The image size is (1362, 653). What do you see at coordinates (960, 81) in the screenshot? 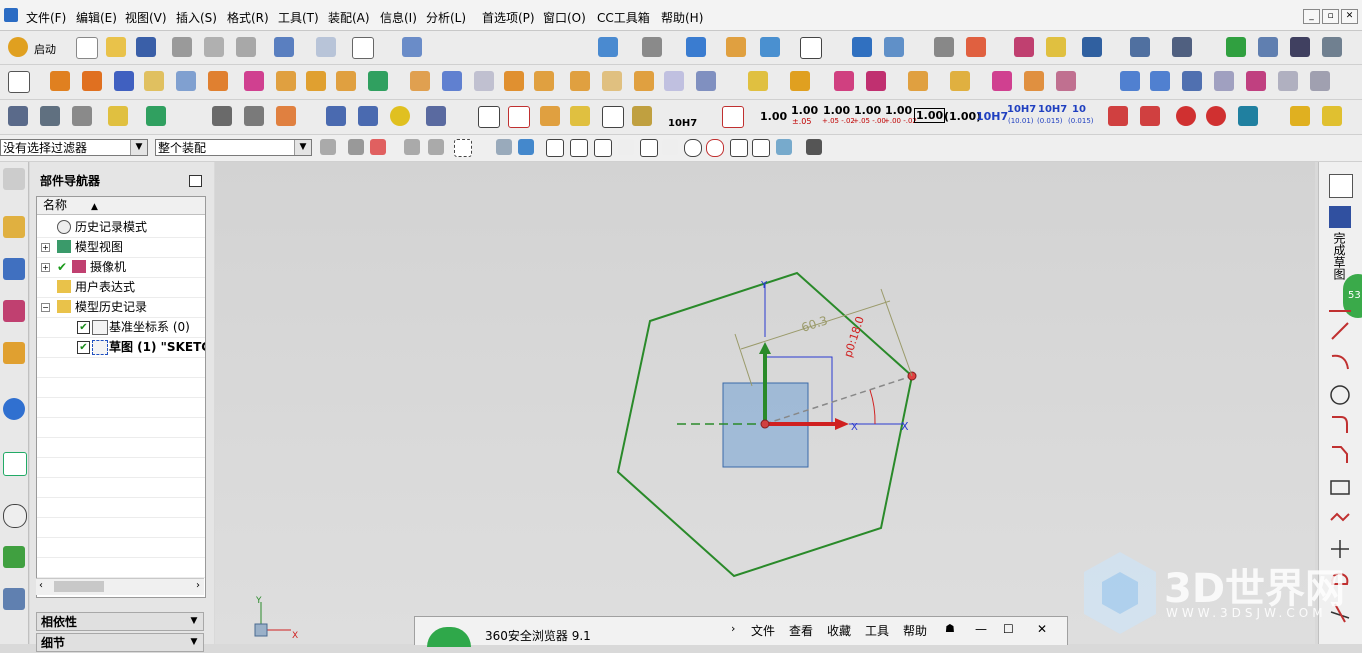
I see `delete-face-icon` at bounding box center [960, 81].